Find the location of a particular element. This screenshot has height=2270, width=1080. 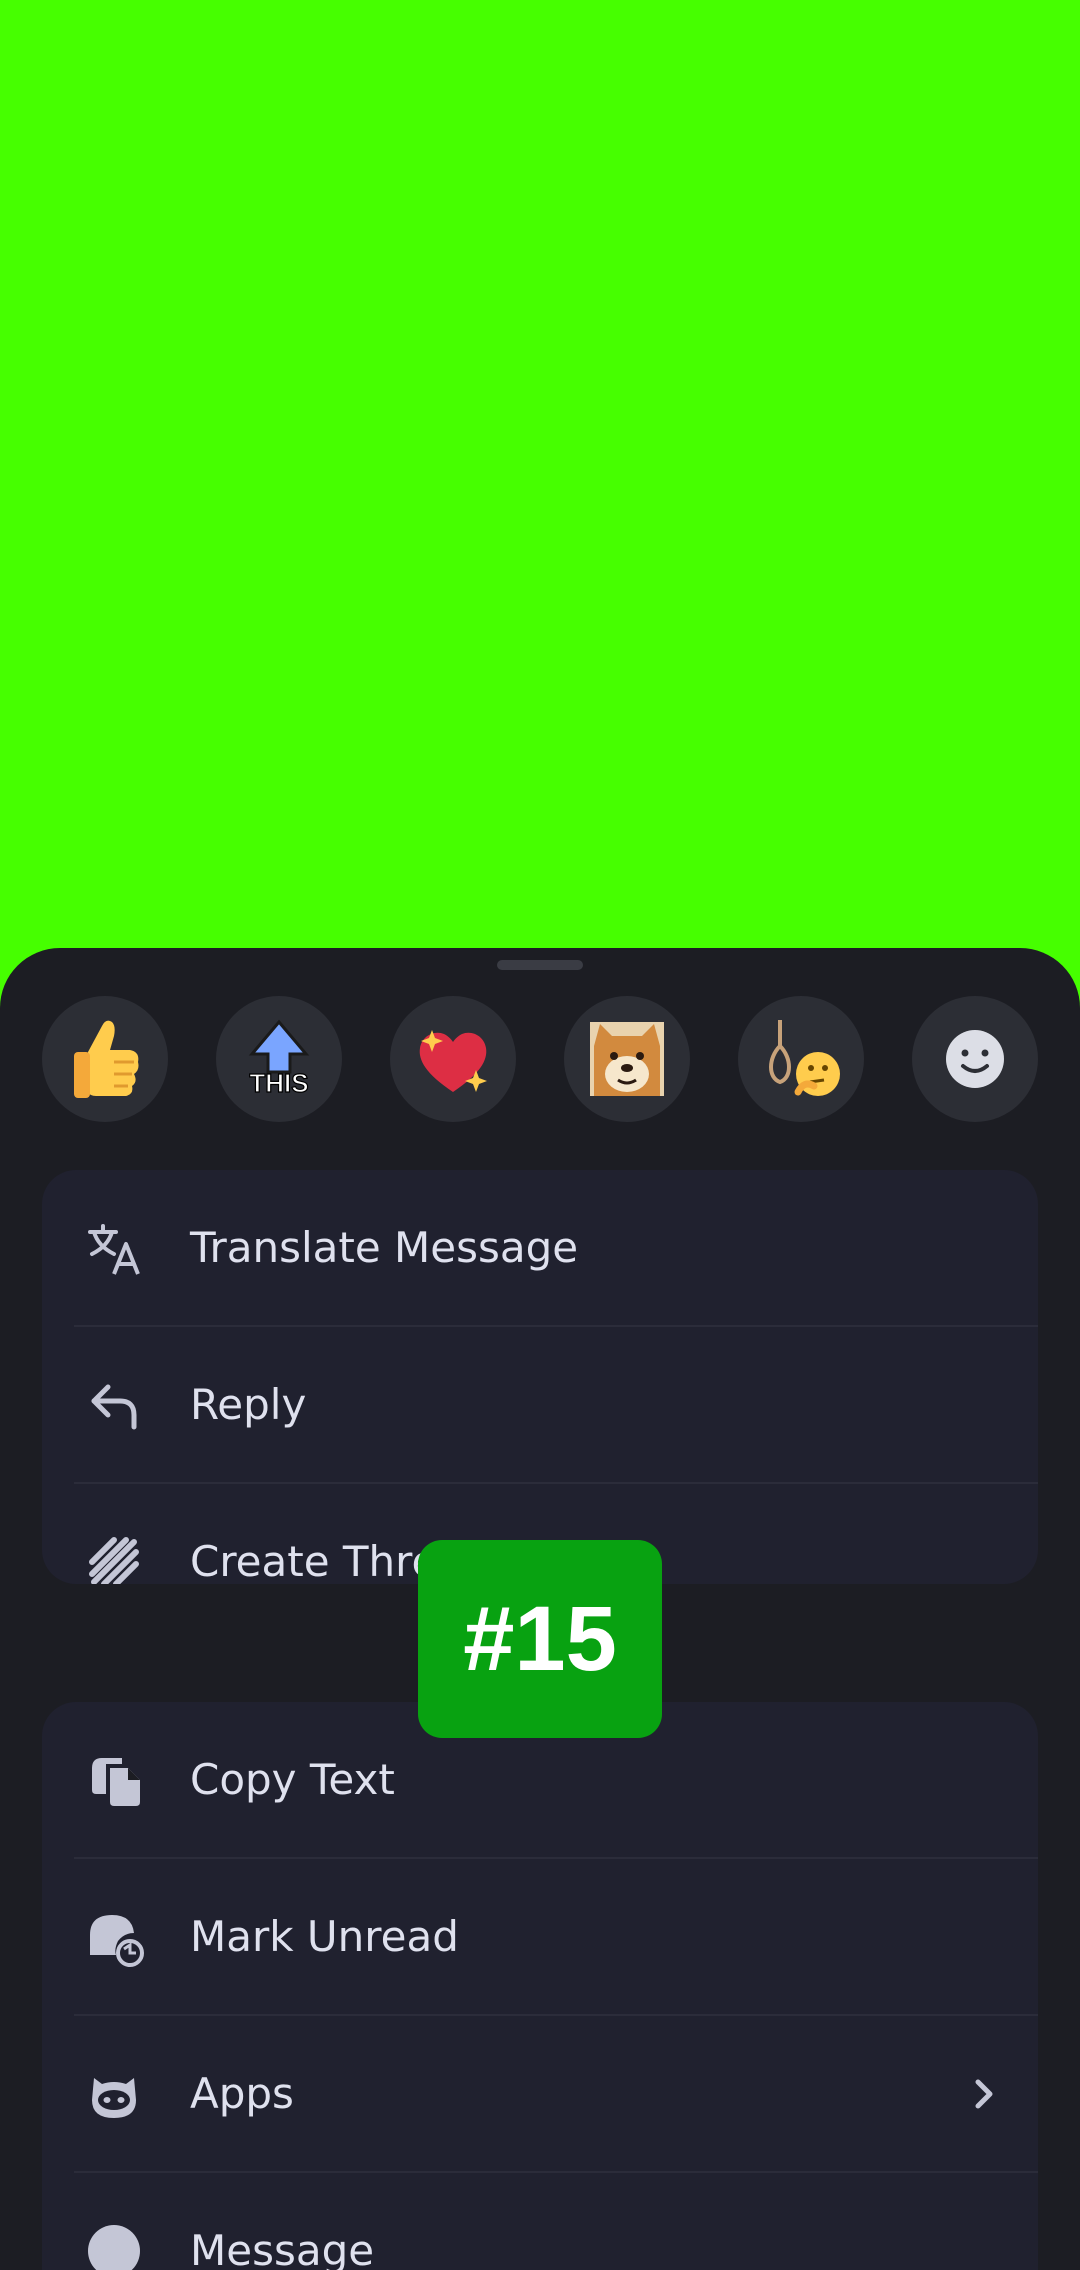

apps-label: Apps is located at coordinates (242, 2093).